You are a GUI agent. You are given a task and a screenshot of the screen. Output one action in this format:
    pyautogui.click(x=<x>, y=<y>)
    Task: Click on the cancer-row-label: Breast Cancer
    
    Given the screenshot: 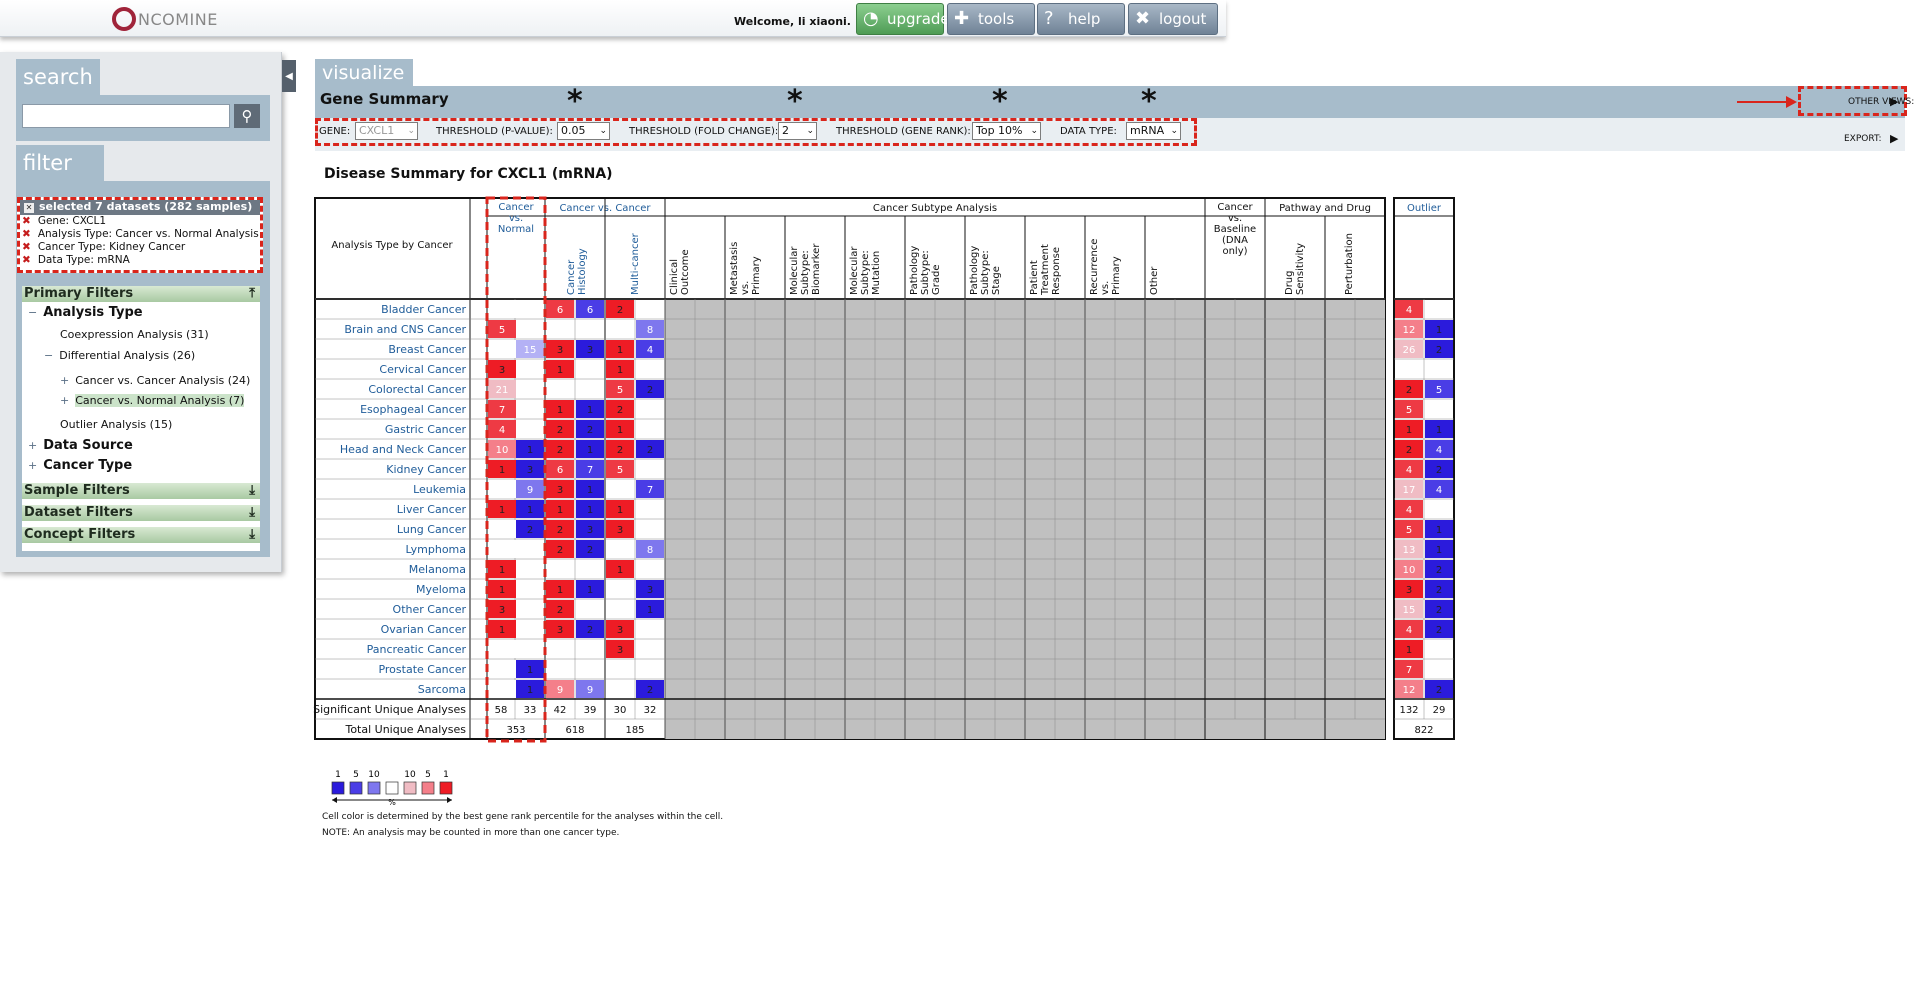 What is the action you would take?
    pyautogui.click(x=427, y=349)
    